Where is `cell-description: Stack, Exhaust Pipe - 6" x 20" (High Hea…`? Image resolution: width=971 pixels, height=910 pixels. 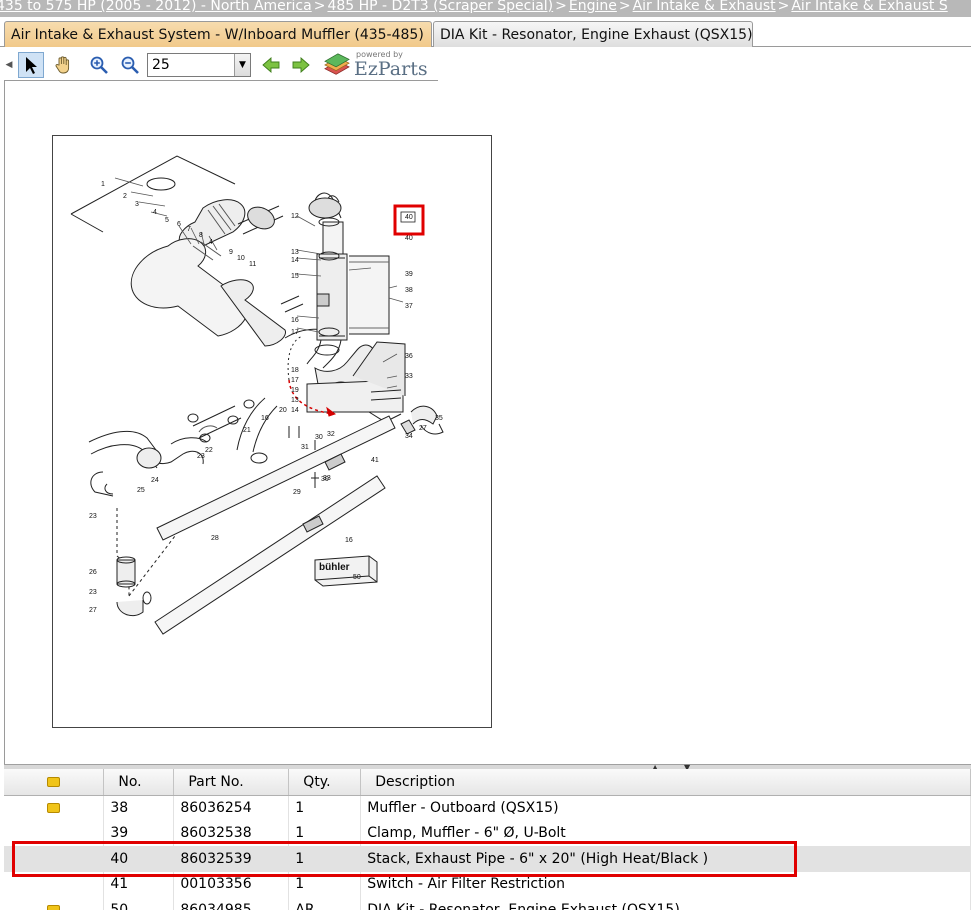
cell-description: Stack, Exhaust Pipe - 6" x 20" (High Hea… is located at coordinates (665, 859).